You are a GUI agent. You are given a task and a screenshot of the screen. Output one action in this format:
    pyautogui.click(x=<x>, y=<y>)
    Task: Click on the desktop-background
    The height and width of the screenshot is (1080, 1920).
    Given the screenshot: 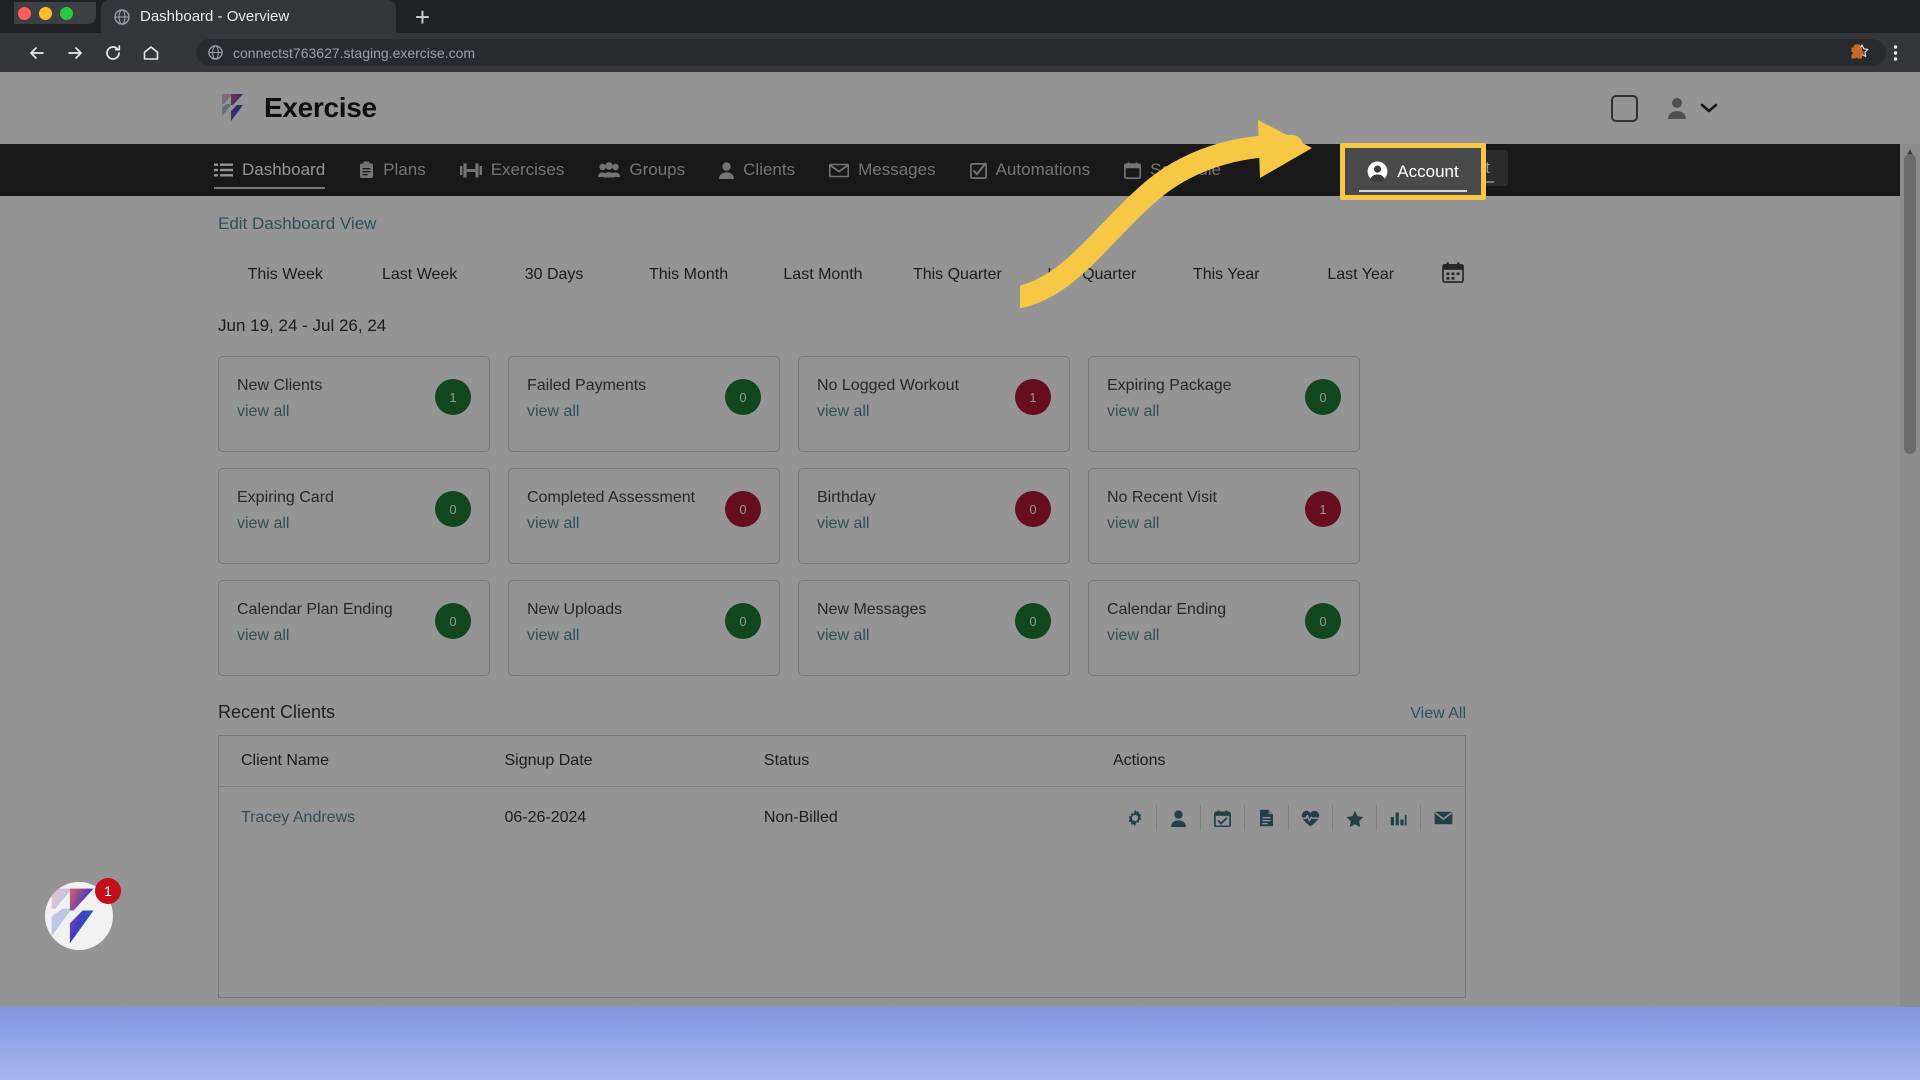 What is the action you would take?
    pyautogui.click(x=960, y=1043)
    